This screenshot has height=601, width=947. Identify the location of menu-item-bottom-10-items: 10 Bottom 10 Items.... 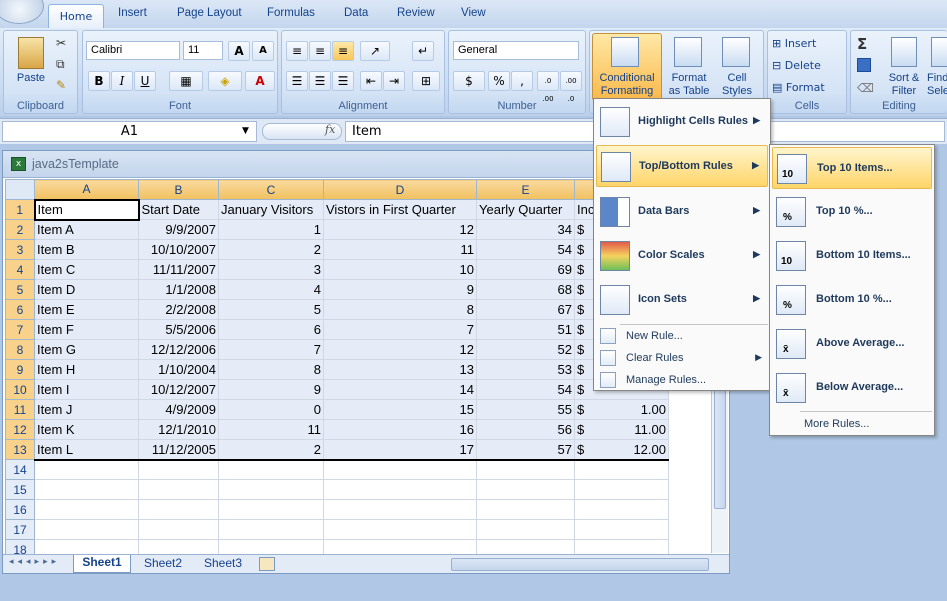
(852, 256).